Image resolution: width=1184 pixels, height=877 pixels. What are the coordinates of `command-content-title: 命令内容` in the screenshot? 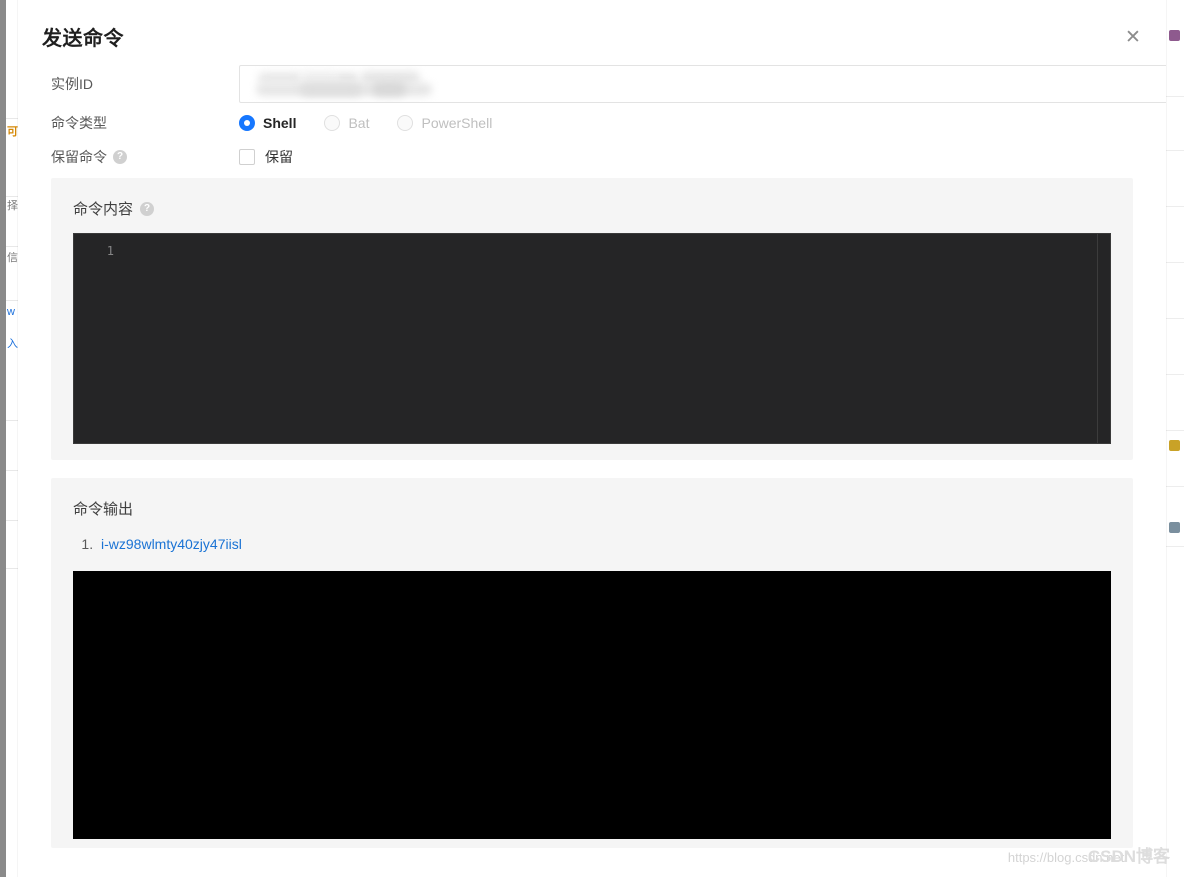 It's located at (103, 209).